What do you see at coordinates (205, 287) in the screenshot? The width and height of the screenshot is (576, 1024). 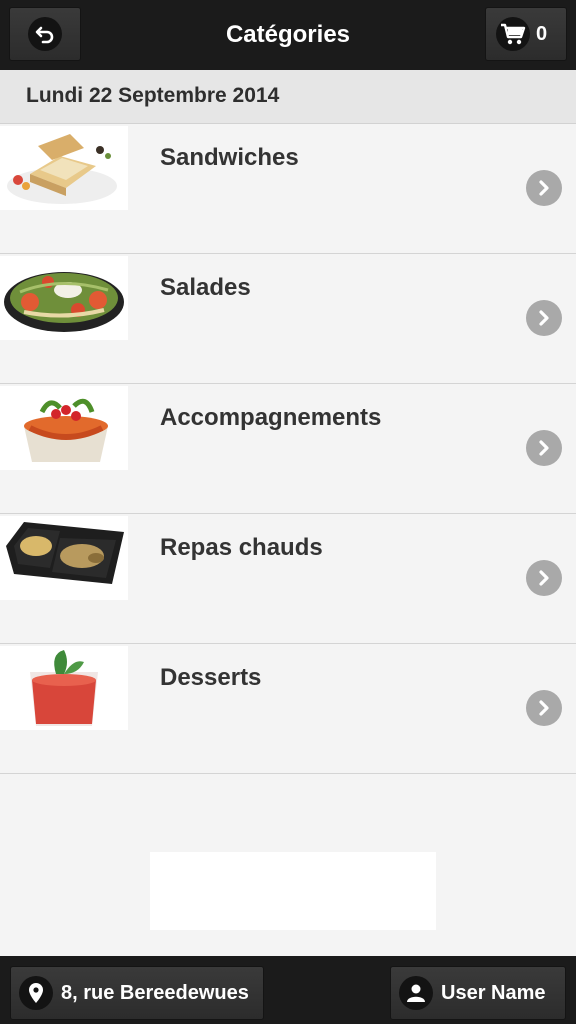 I see `category-label: Salades` at bounding box center [205, 287].